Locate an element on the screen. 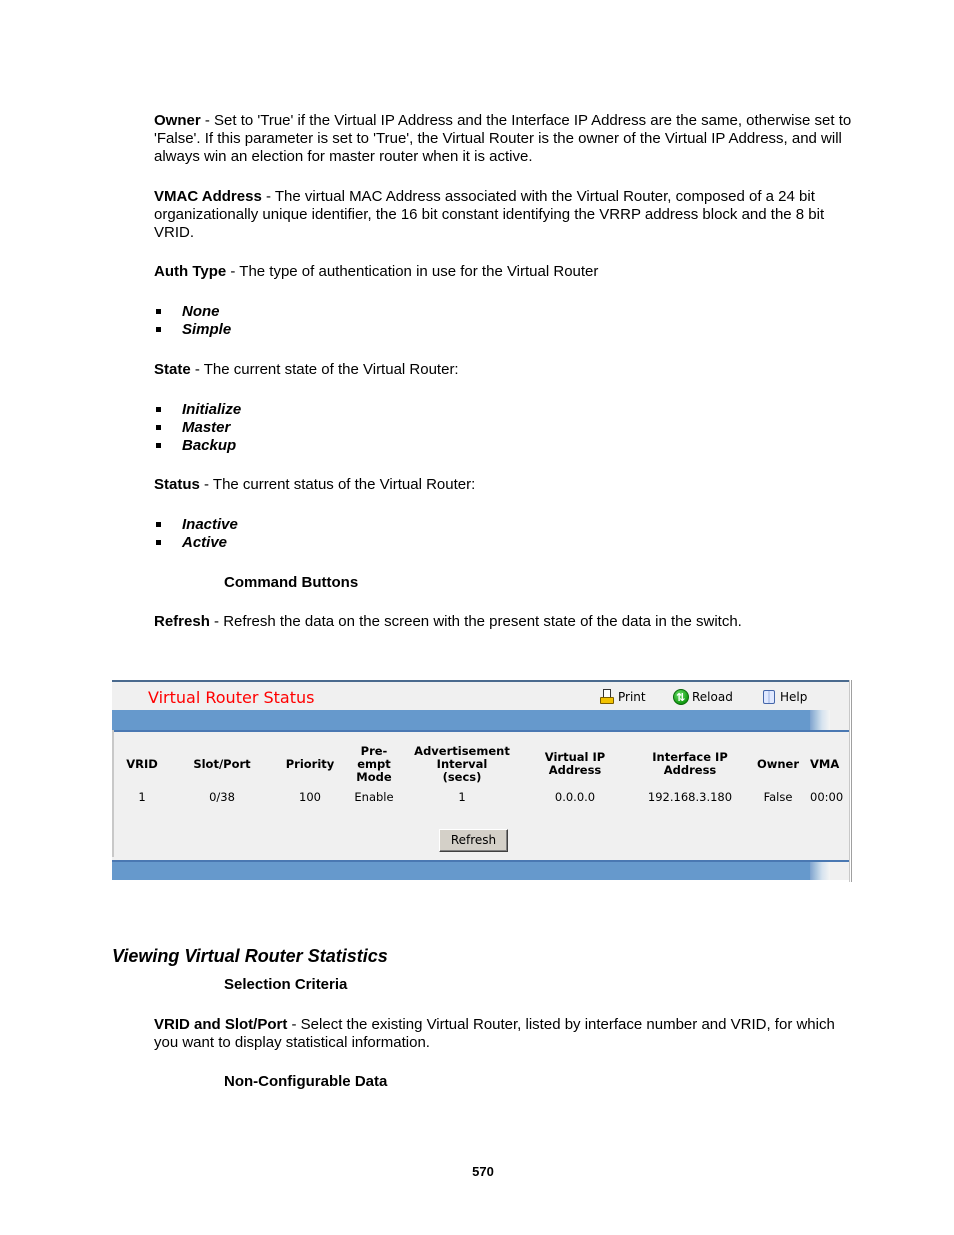  reload-icon is located at coordinates (681, 698).